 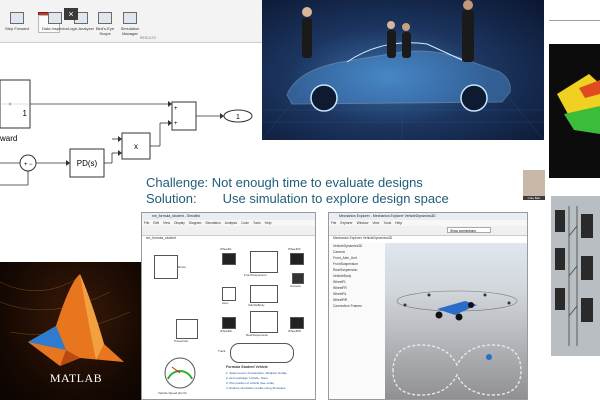 I want to click on driver-block, so click(x=166, y=267).